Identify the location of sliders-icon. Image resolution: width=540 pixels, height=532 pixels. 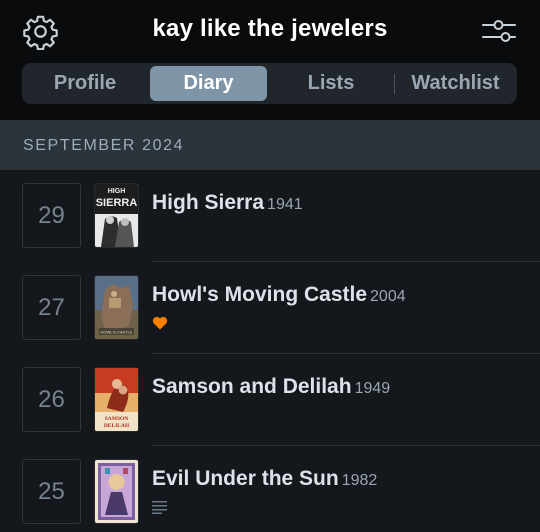
(499, 31).